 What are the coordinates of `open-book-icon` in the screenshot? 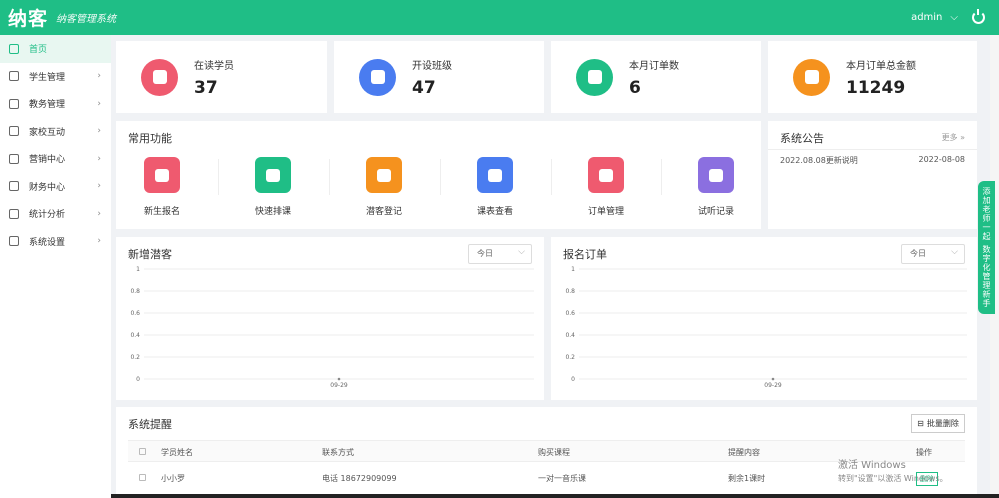 It's located at (716, 175).